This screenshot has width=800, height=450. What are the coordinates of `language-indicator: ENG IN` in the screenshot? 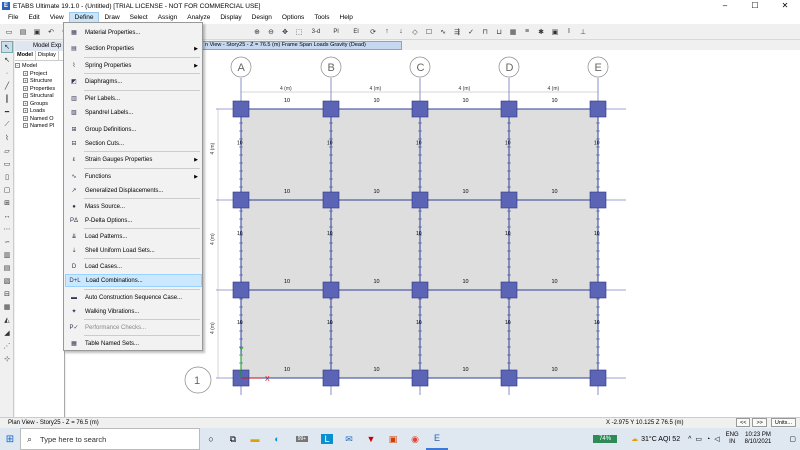 It's located at (732, 439).